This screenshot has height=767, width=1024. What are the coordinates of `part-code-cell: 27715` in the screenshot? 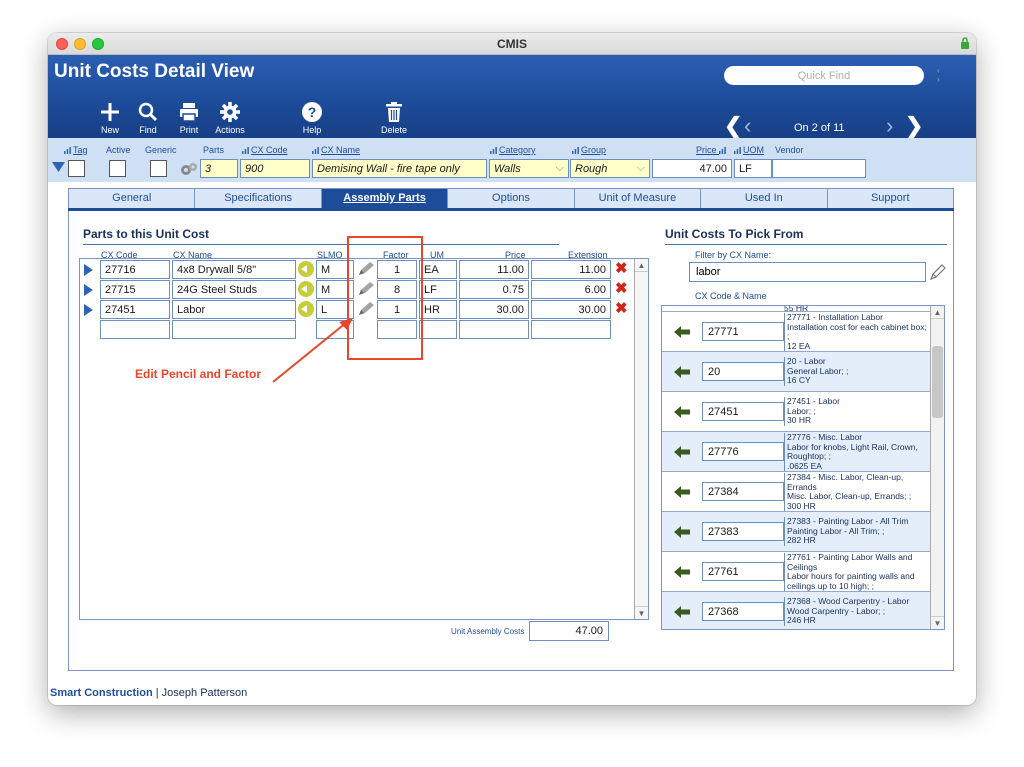 It's located at (135, 289).